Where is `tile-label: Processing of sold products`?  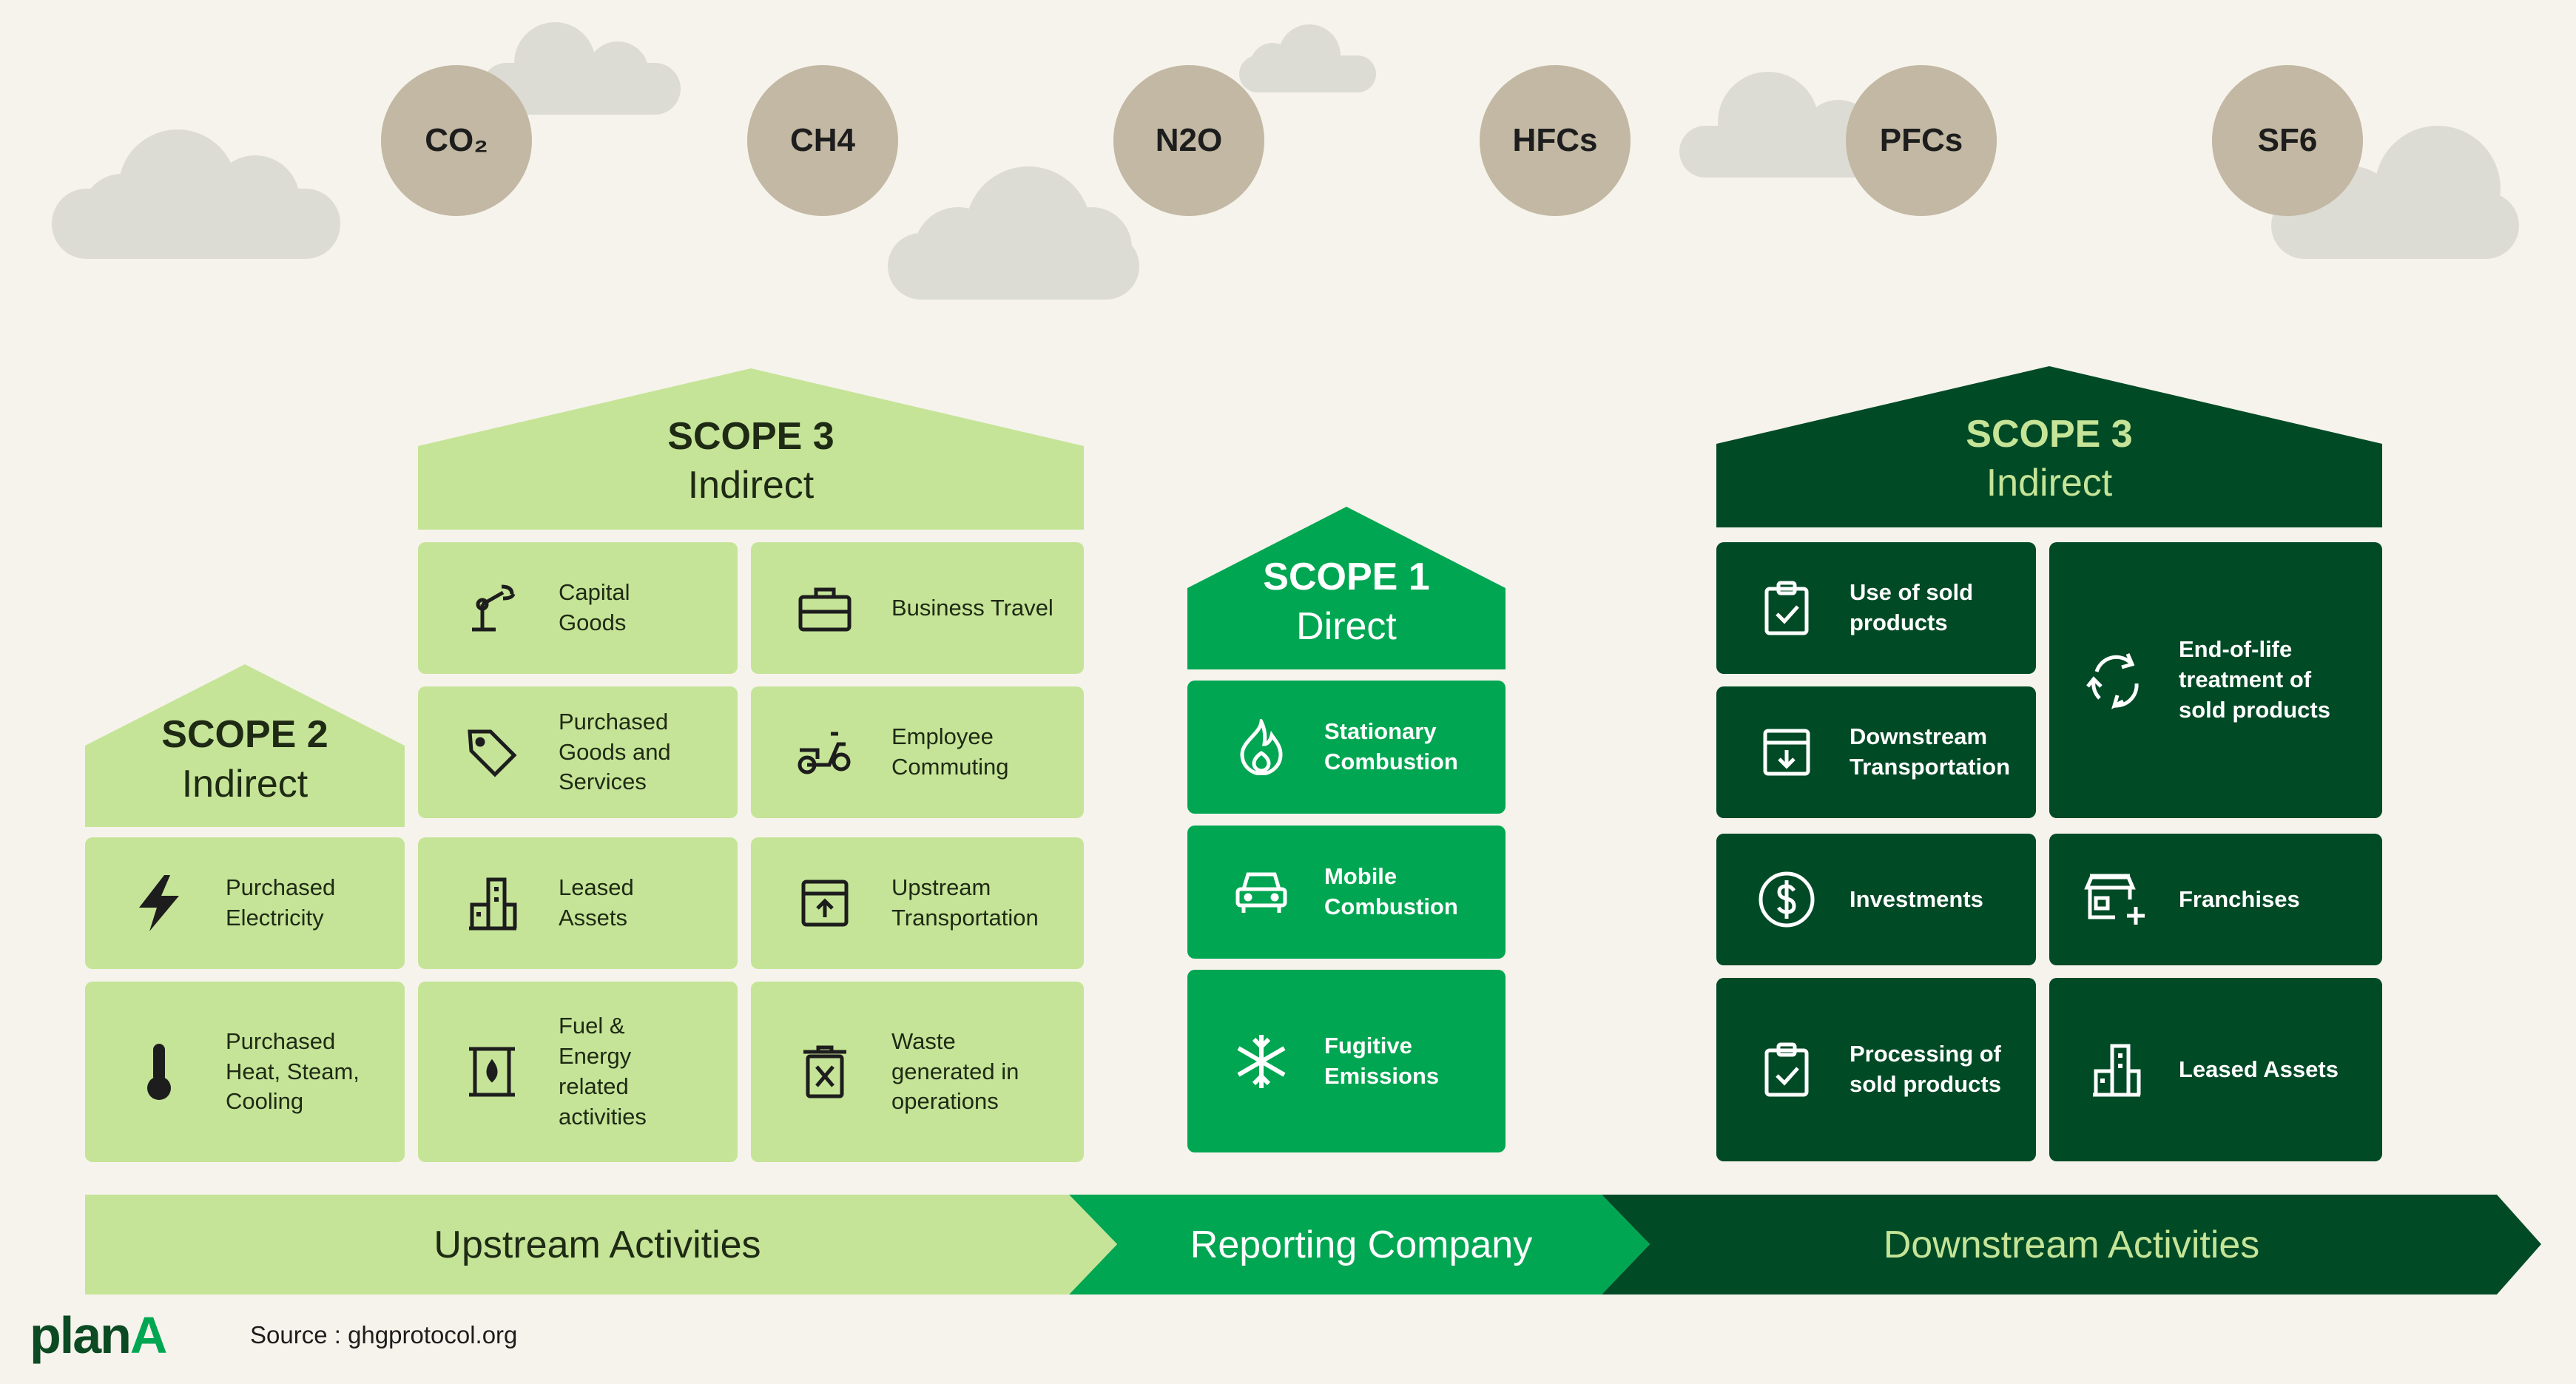
tile-label: Processing of sold products is located at coordinates (1925, 1069).